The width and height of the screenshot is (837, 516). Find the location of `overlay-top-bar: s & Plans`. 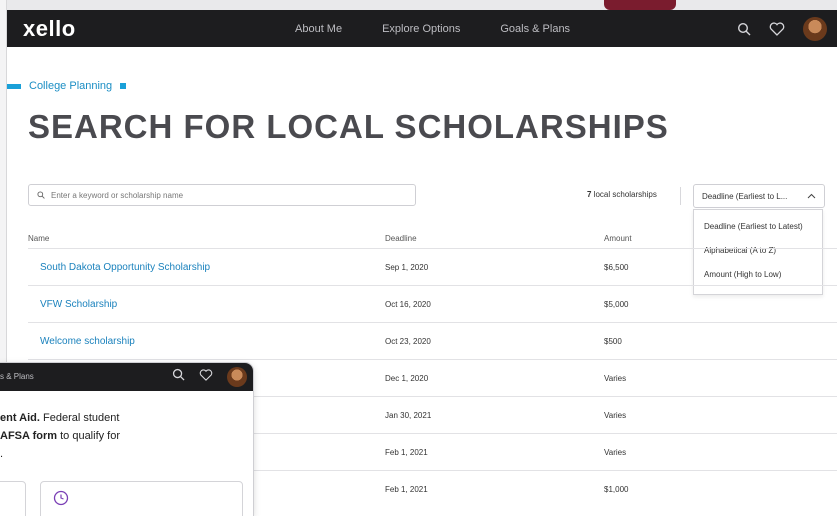

overlay-top-bar: s & Plans is located at coordinates (126, 377).